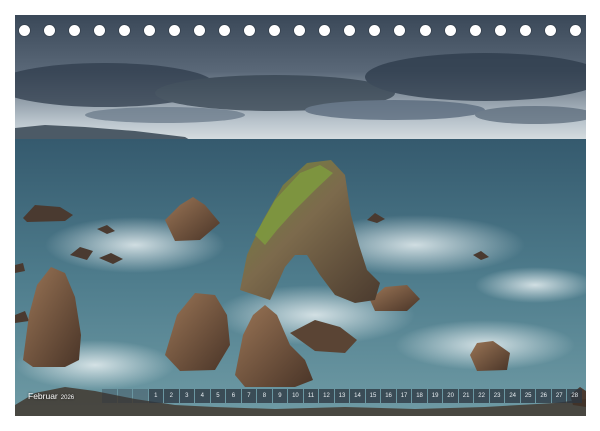 This screenshot has height=431, width=600. What do you see at coordinates (388, 396) in the screenshot?
I see `day-cell: 16` at bounding box center [388, 396].